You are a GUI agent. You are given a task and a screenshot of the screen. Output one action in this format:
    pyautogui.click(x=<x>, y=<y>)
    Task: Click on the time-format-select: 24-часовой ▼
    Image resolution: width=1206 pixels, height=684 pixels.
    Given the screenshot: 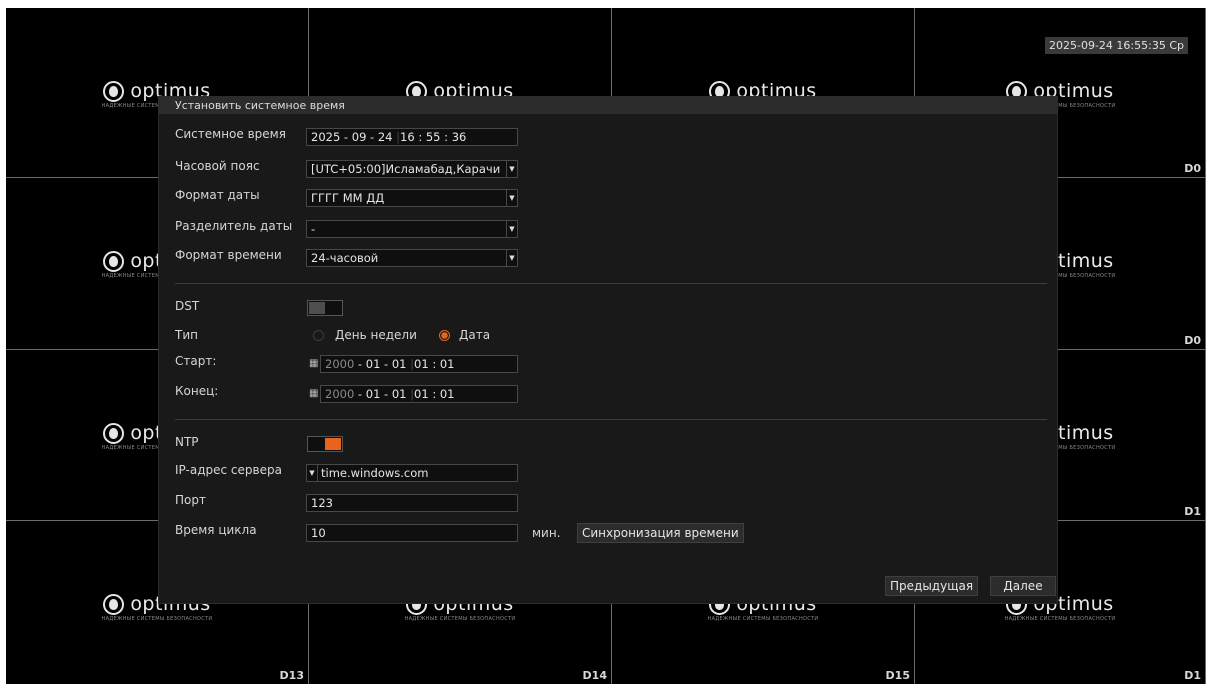 What is the action you would take?
    pyautogui.click(x=412, y=258)
    